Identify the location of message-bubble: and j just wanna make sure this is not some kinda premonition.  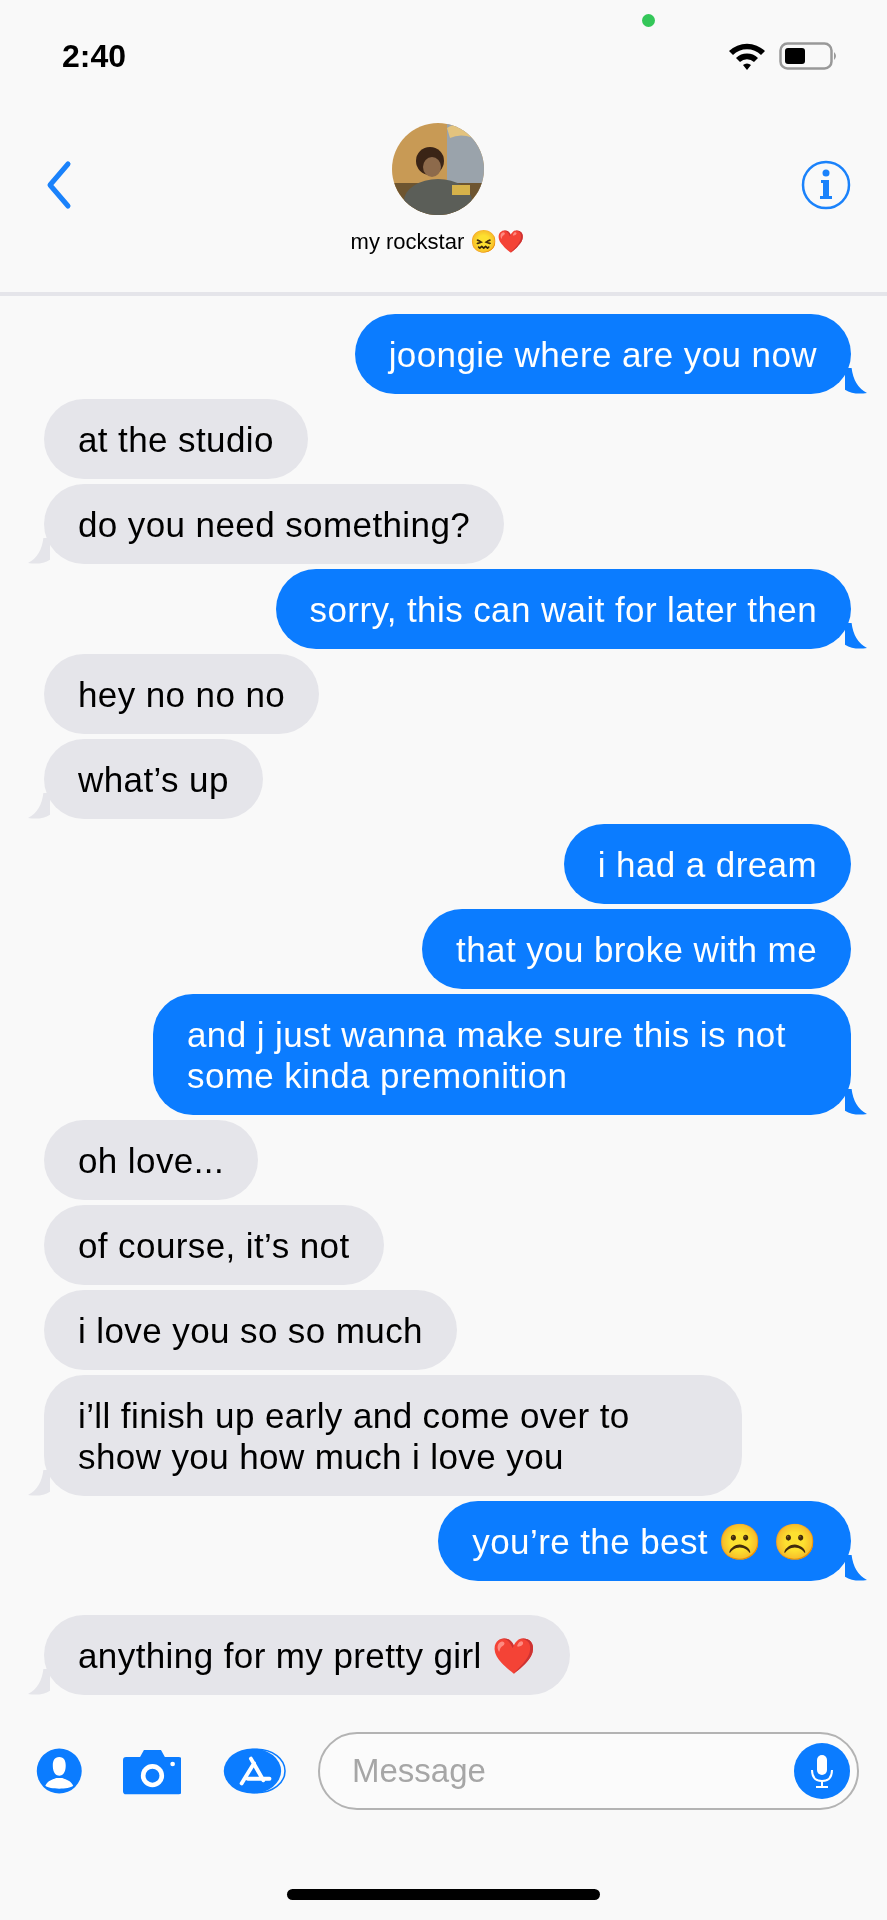
(502, 1054).